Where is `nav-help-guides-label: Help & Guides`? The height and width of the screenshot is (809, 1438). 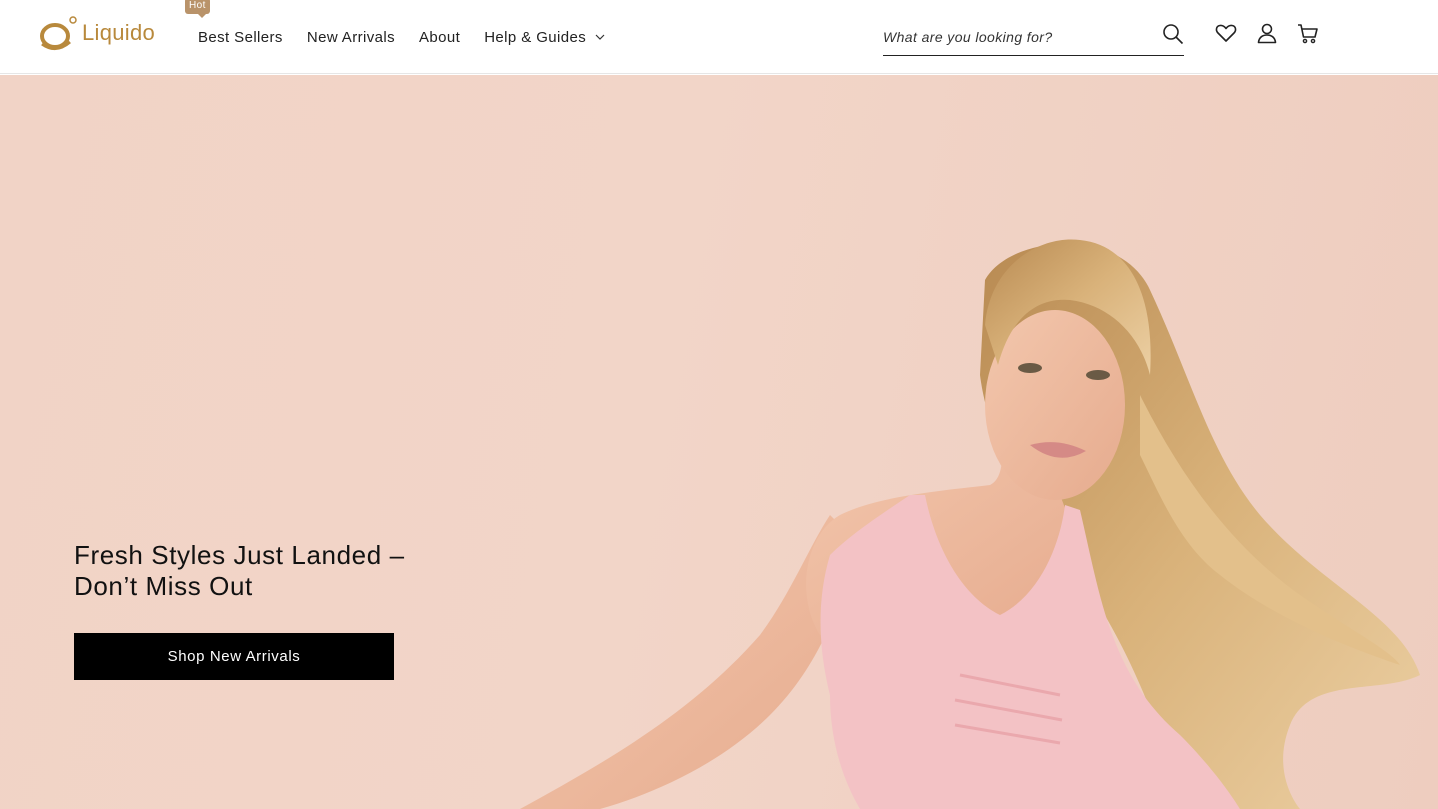
nav-help-guides-label: Help & Guides is located at coordinates (535, 37).